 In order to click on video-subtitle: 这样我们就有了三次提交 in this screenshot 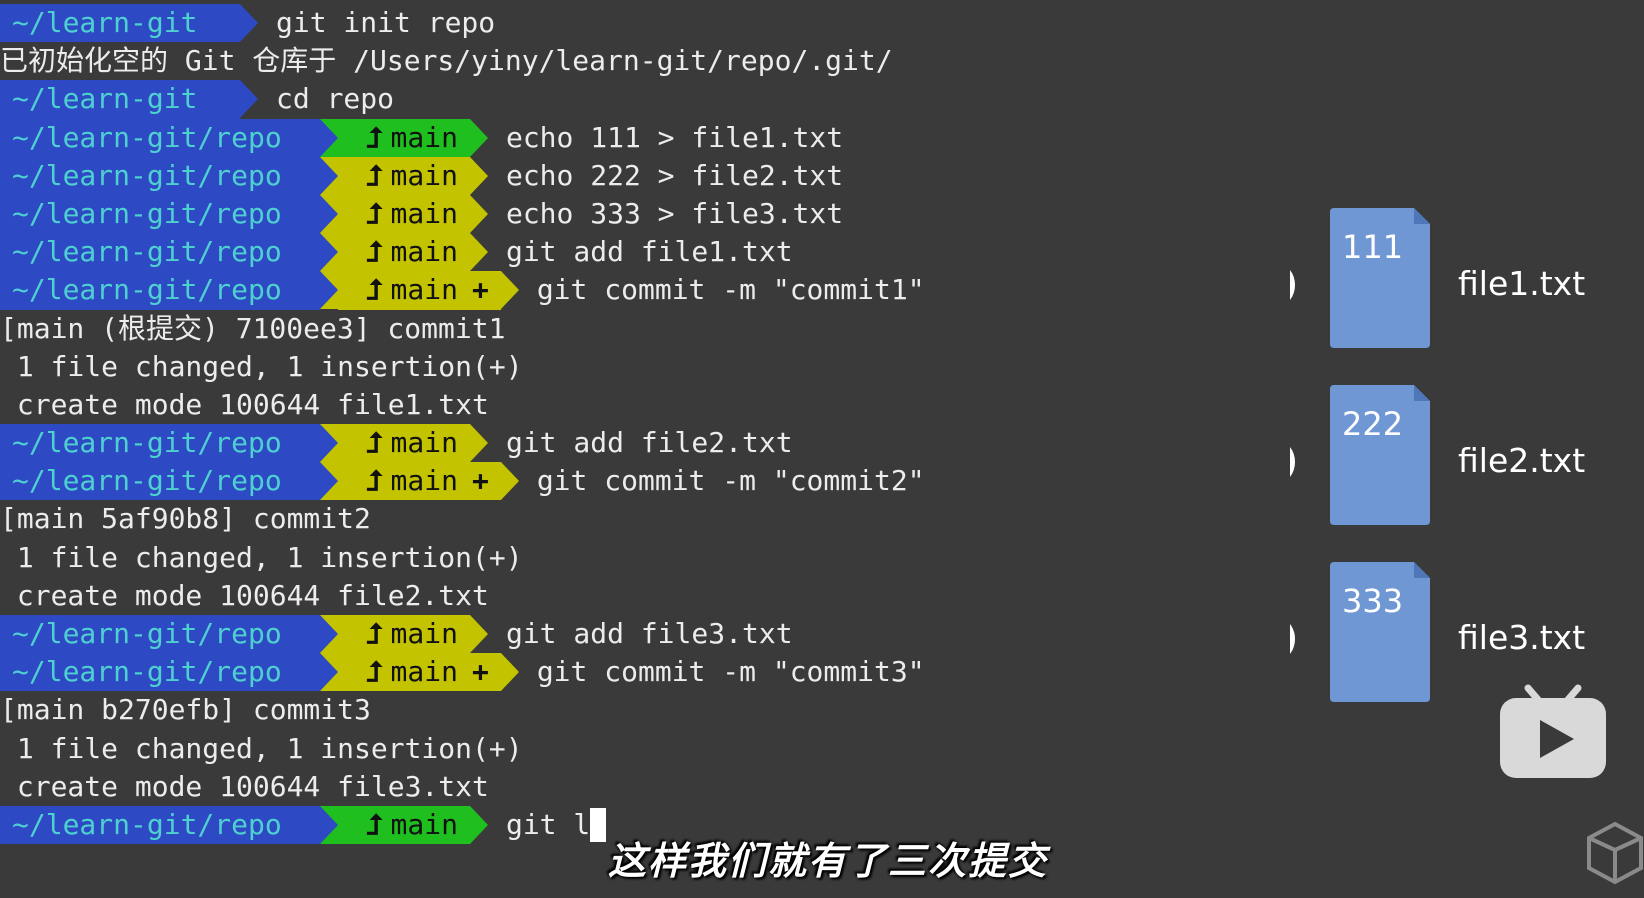, I will do `click(828, 861)`.